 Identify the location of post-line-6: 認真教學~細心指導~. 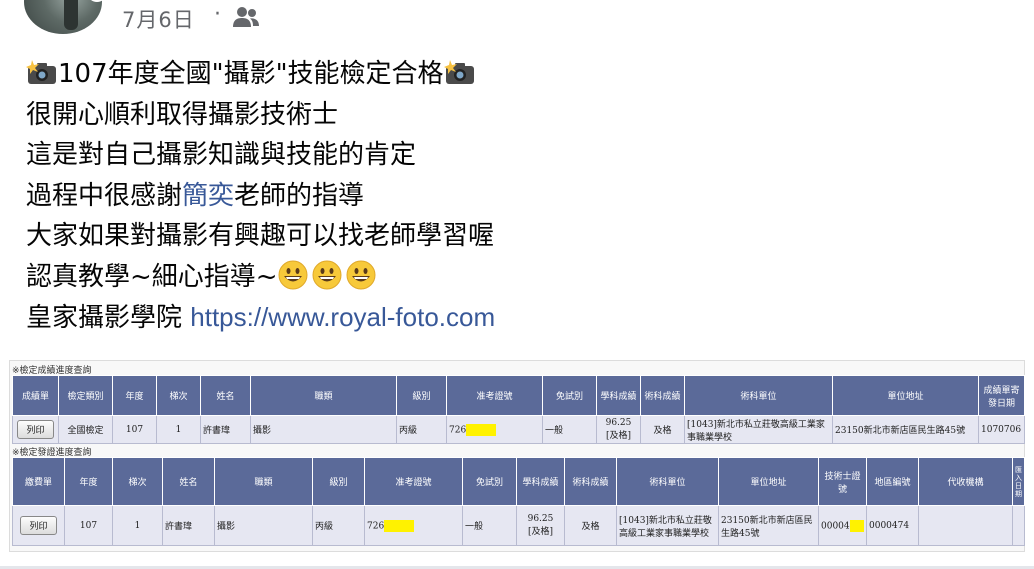
(516, 277).